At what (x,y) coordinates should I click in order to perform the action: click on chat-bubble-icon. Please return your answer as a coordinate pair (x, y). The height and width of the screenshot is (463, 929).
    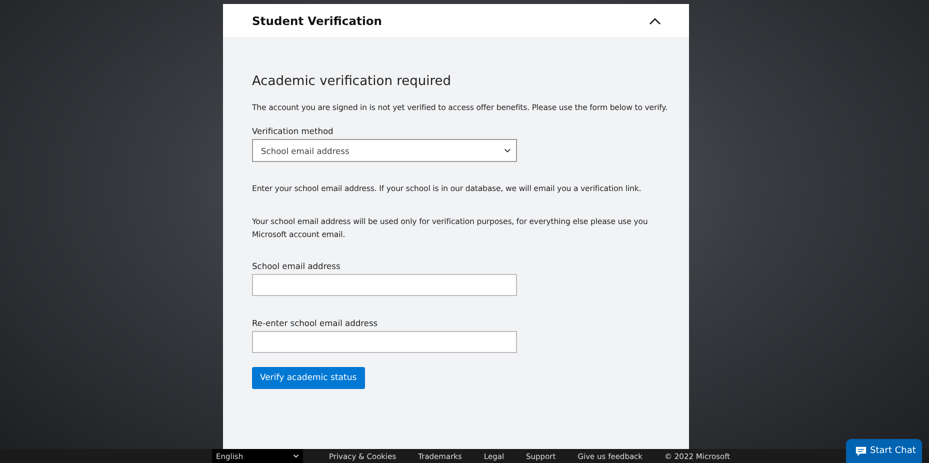
    Looking at the image, I should click on (861, 451).